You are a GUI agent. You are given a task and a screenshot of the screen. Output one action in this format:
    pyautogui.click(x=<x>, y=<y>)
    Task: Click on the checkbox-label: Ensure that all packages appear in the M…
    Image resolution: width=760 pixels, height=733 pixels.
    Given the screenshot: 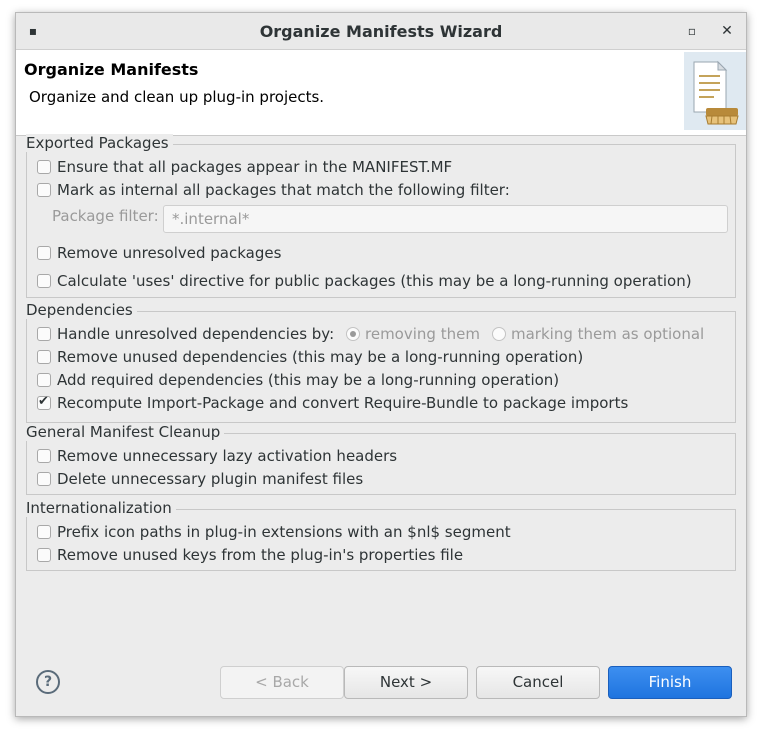 What is the action you would take?
    pyautogui.click(x=255, y=167)
    